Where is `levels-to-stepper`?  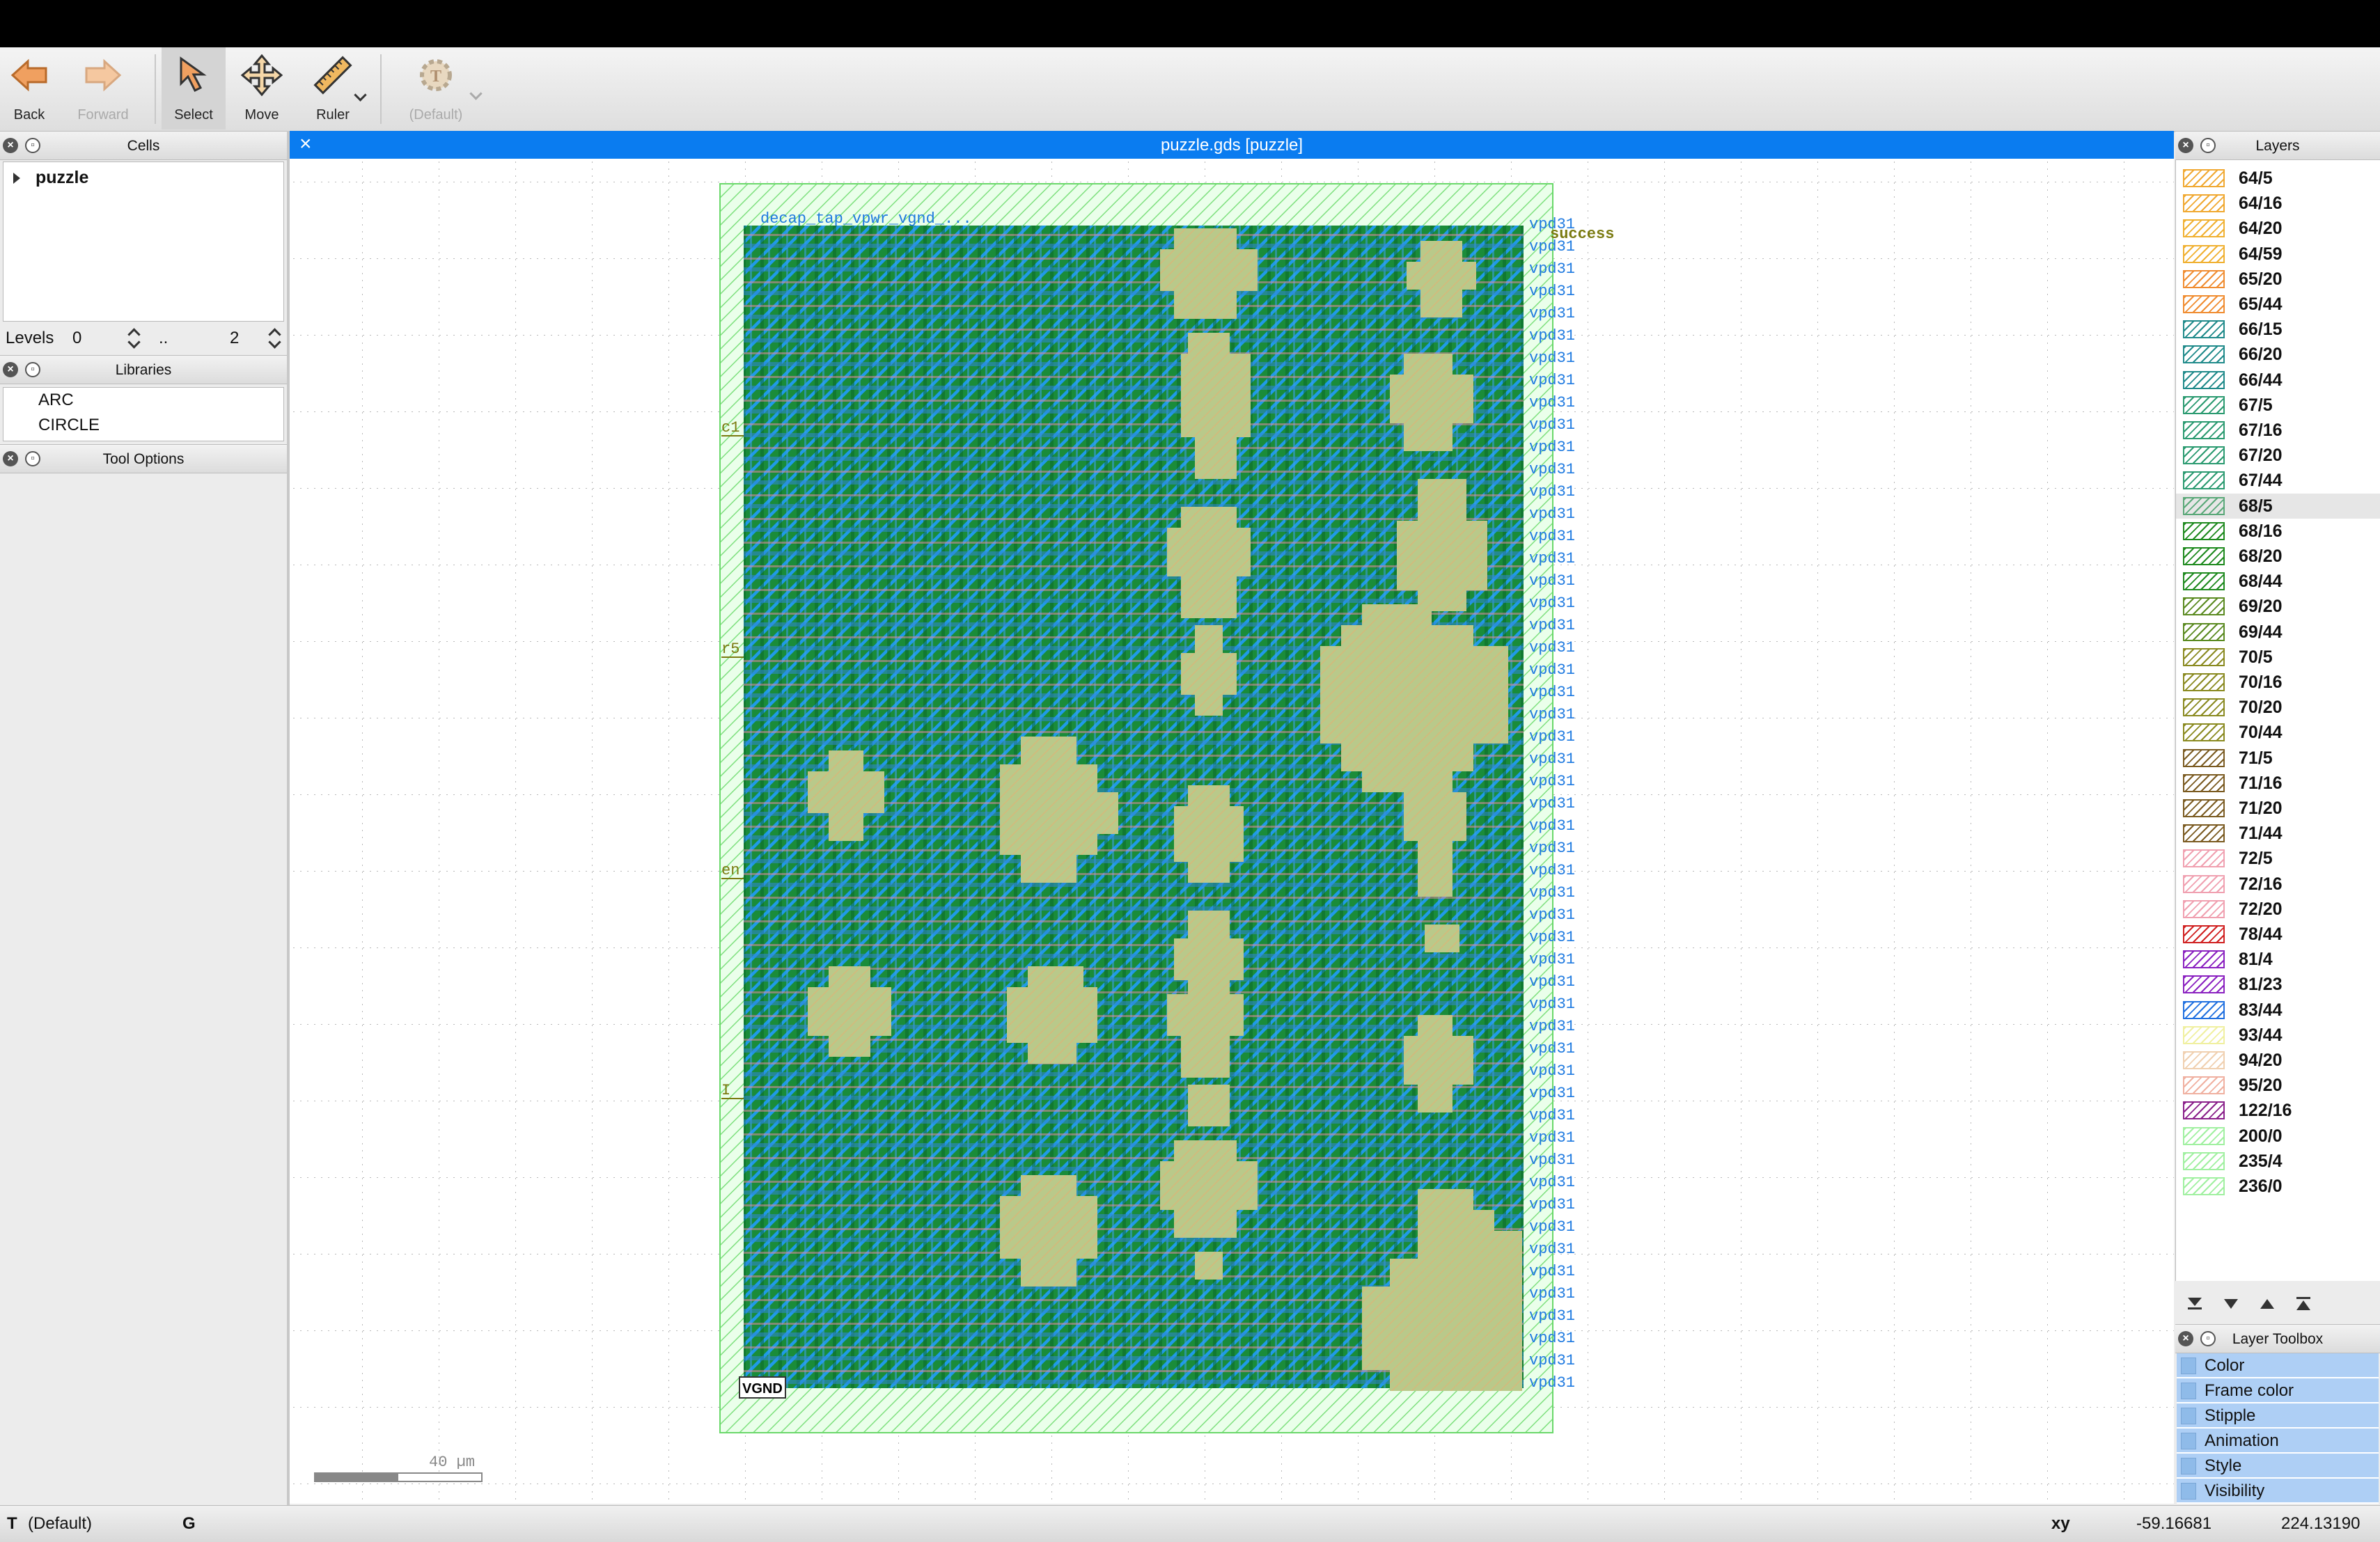 levels-to-stepper is located at coordinates (275, 338).